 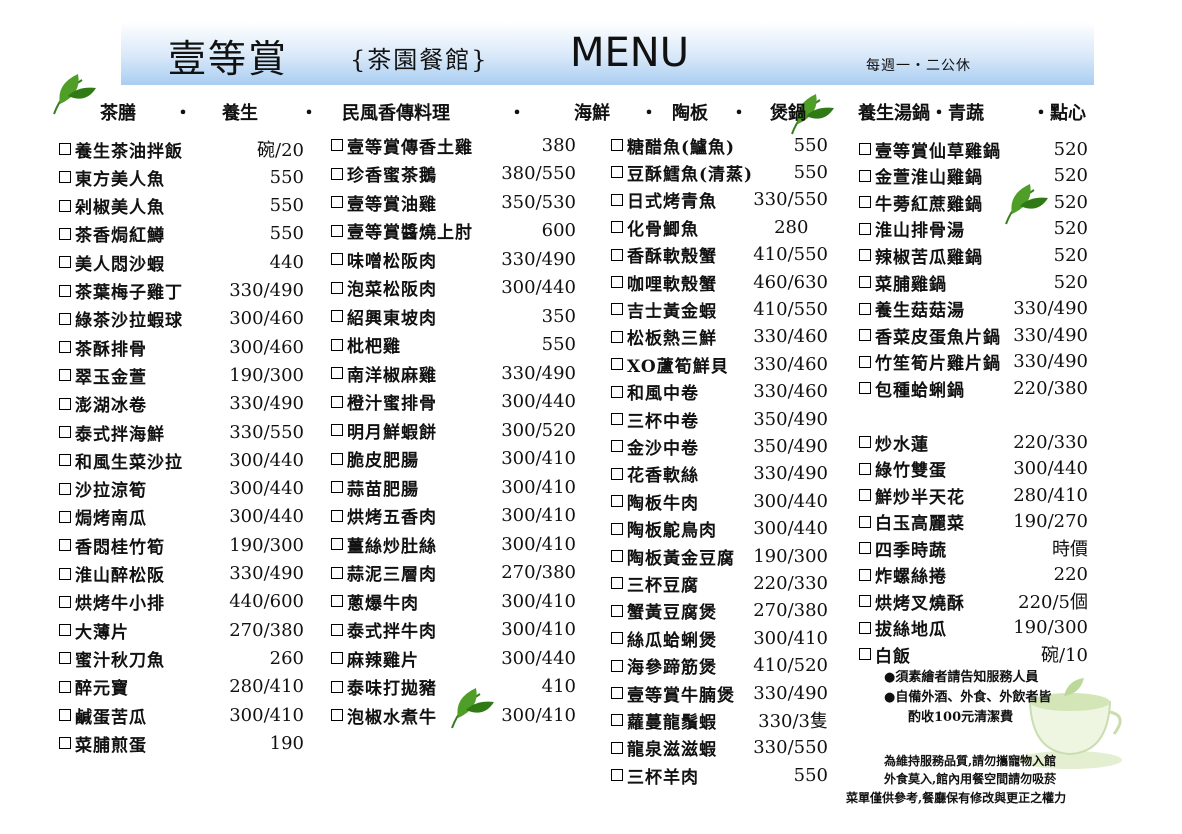 What do you see at coordinates (973, 176) in the screenshot?
I see `menu-item: 金萱淮山雞鍋 520` at bounding box center [973, 176].